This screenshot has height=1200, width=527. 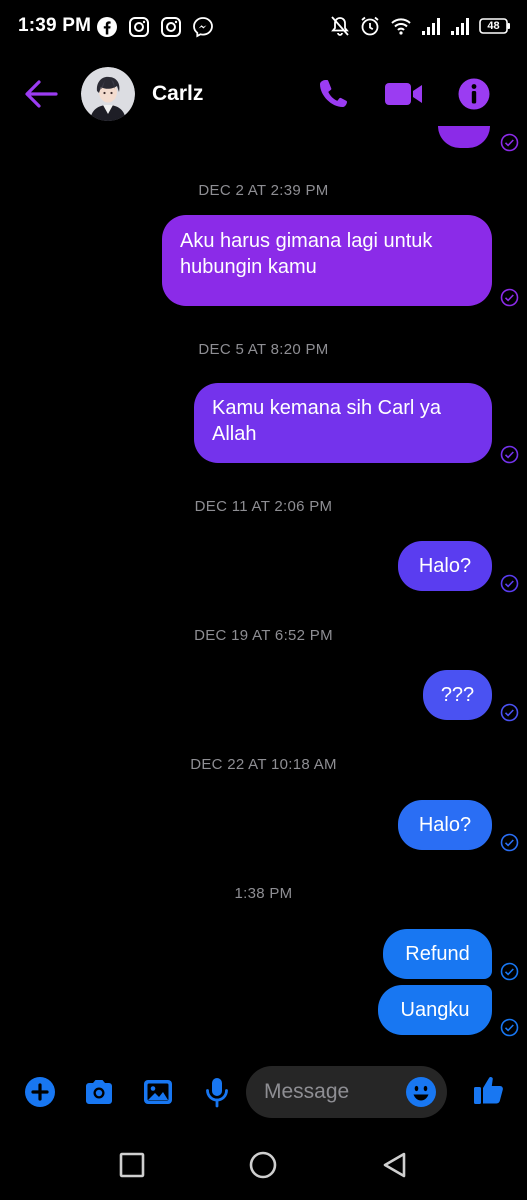 What do you see at coordinates (420, 26) in the screenshot?
I see `system-icons: 48` at bounding box center [420, 26].